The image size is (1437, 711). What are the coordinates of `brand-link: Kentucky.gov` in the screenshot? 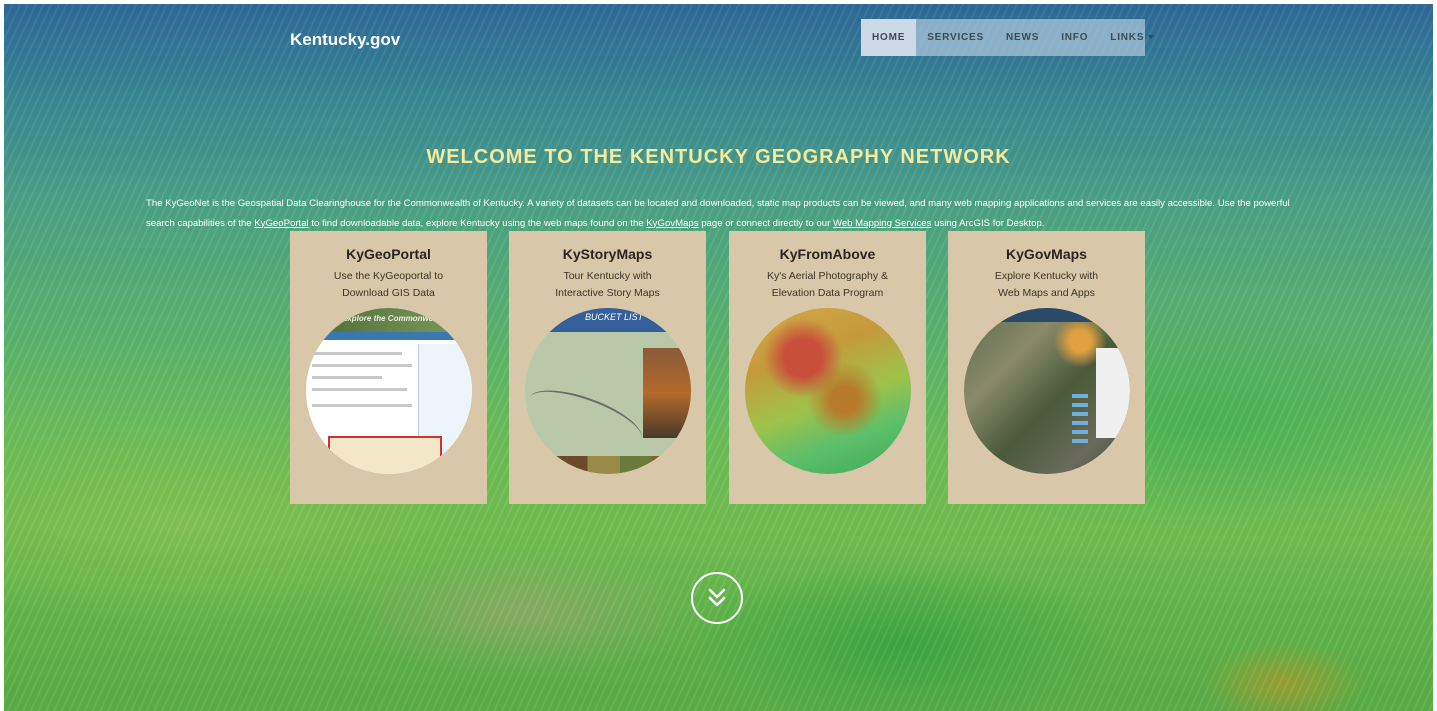 It's located at (345, 40).